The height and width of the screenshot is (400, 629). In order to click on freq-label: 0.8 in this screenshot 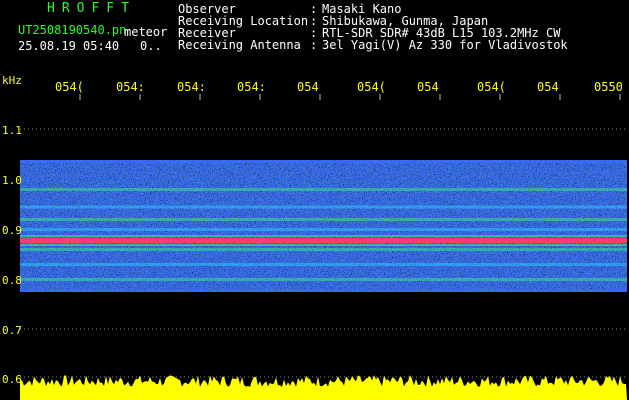, I will do `click(12, 280)`.